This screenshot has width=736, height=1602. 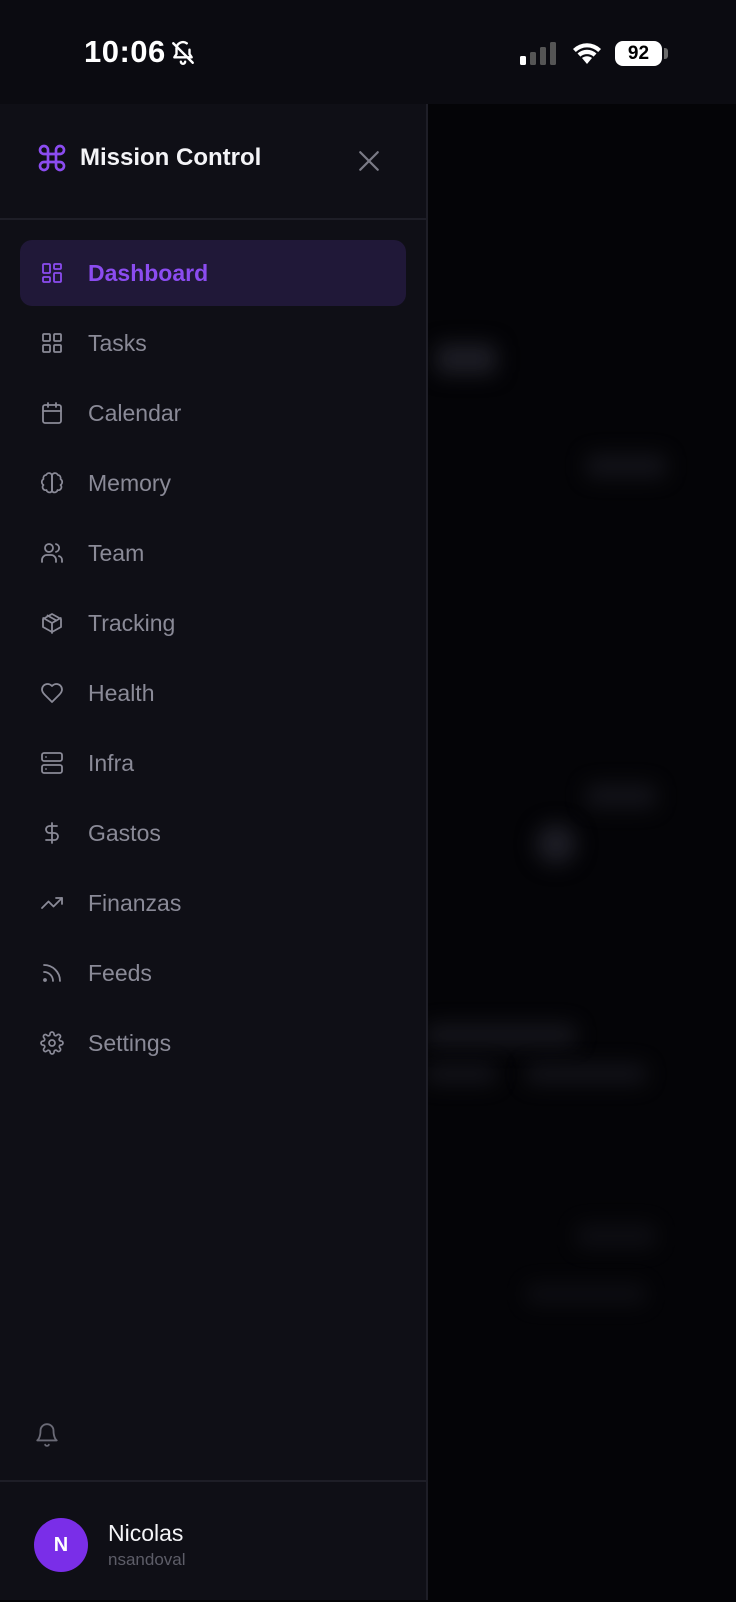 What do you see at coordinates (213, 553) in the screenshot?
I see `sidebar-item-team: Team` at bounding box center [213, 553].